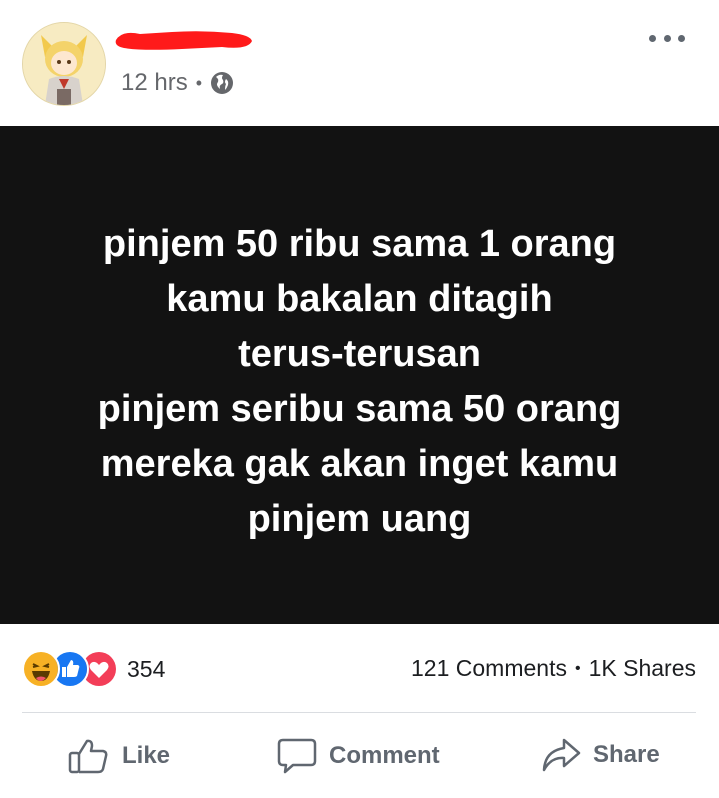 The width and height of the screenshot is (719, 798). I want to click on reaction-count: 354, so click(146, 668).